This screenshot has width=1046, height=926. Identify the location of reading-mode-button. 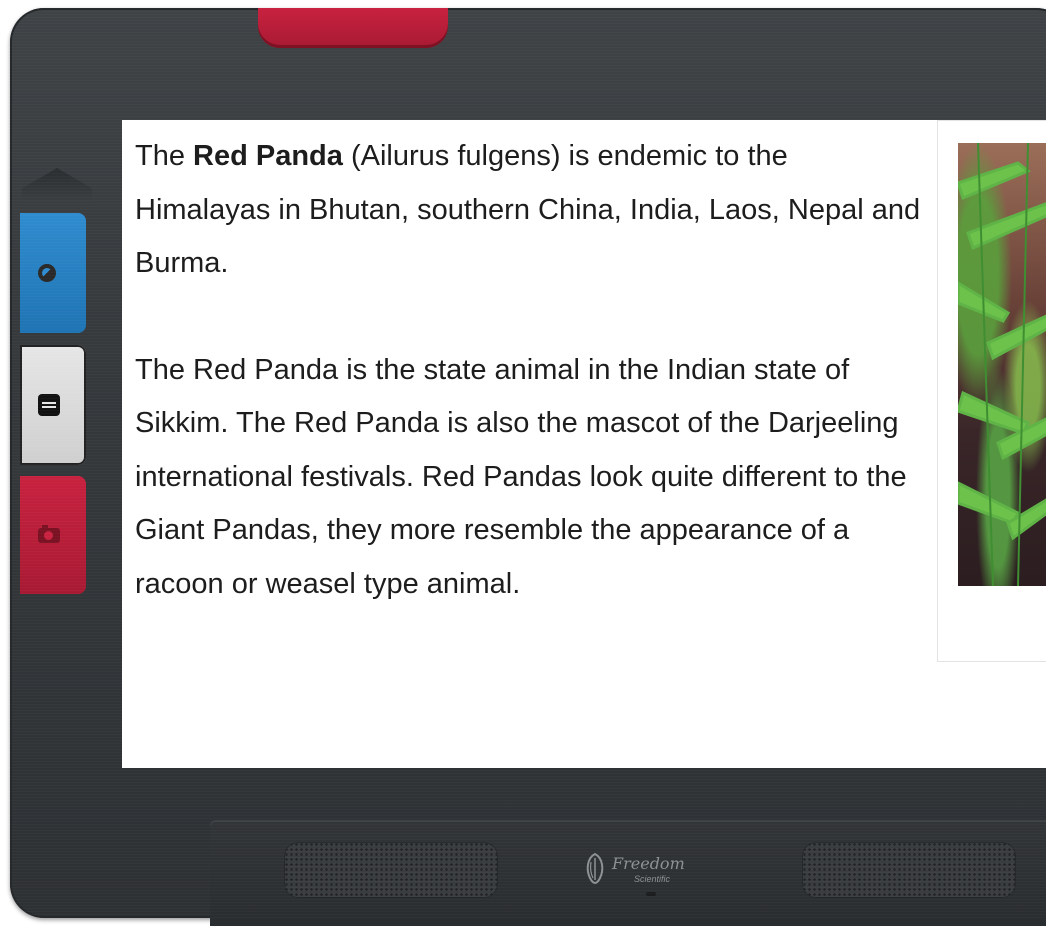
(53, 405).